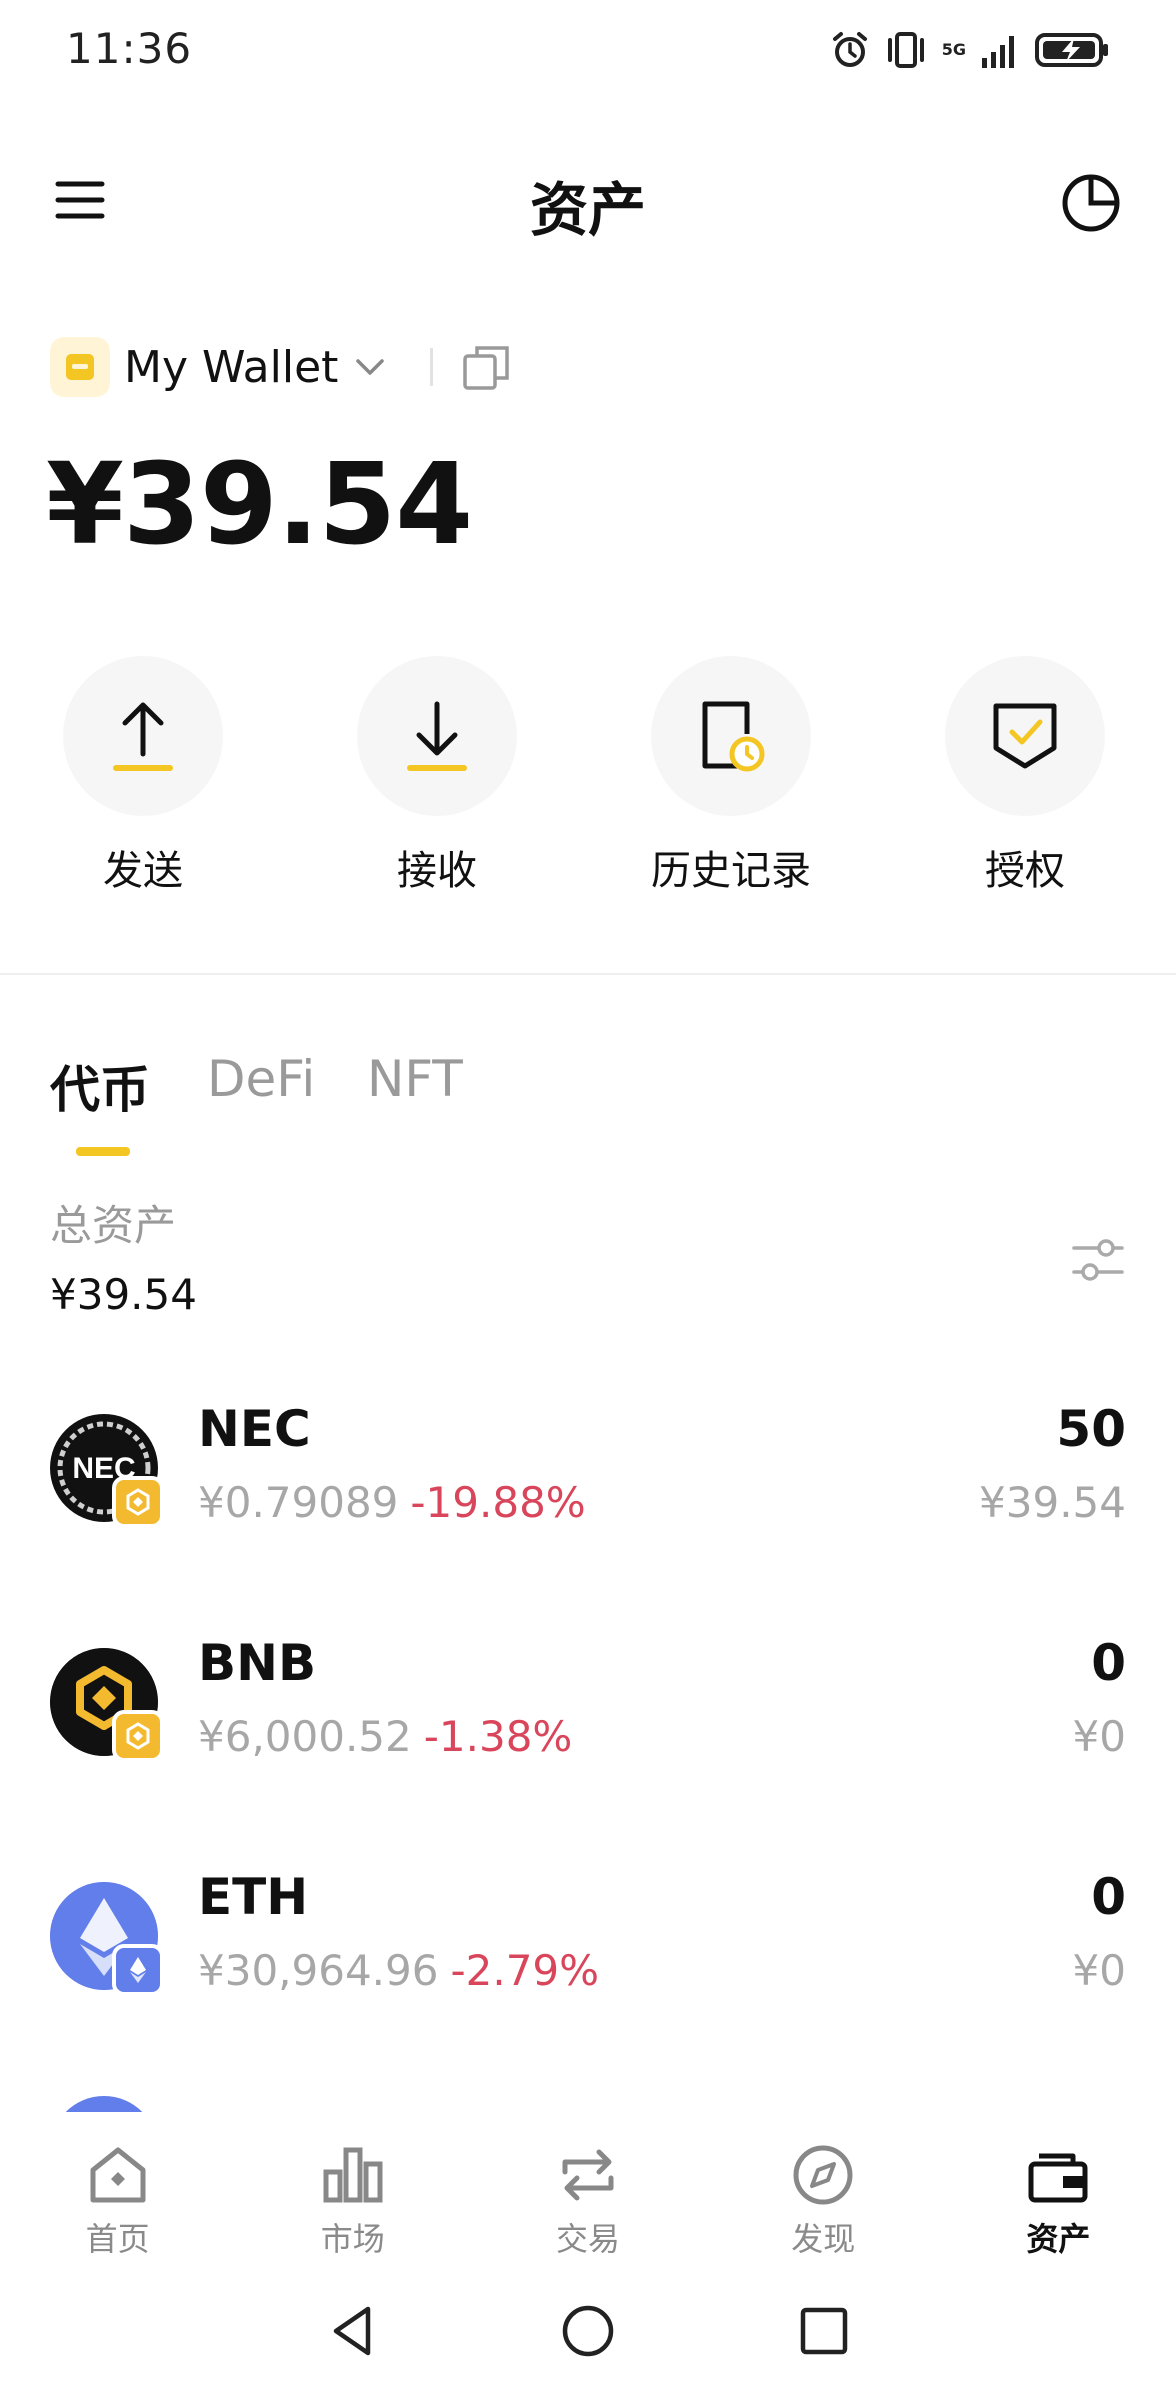  Describe the element at coordinates (143, 736) in the screenshot. I see `send-arrow-up-icon` at that location.